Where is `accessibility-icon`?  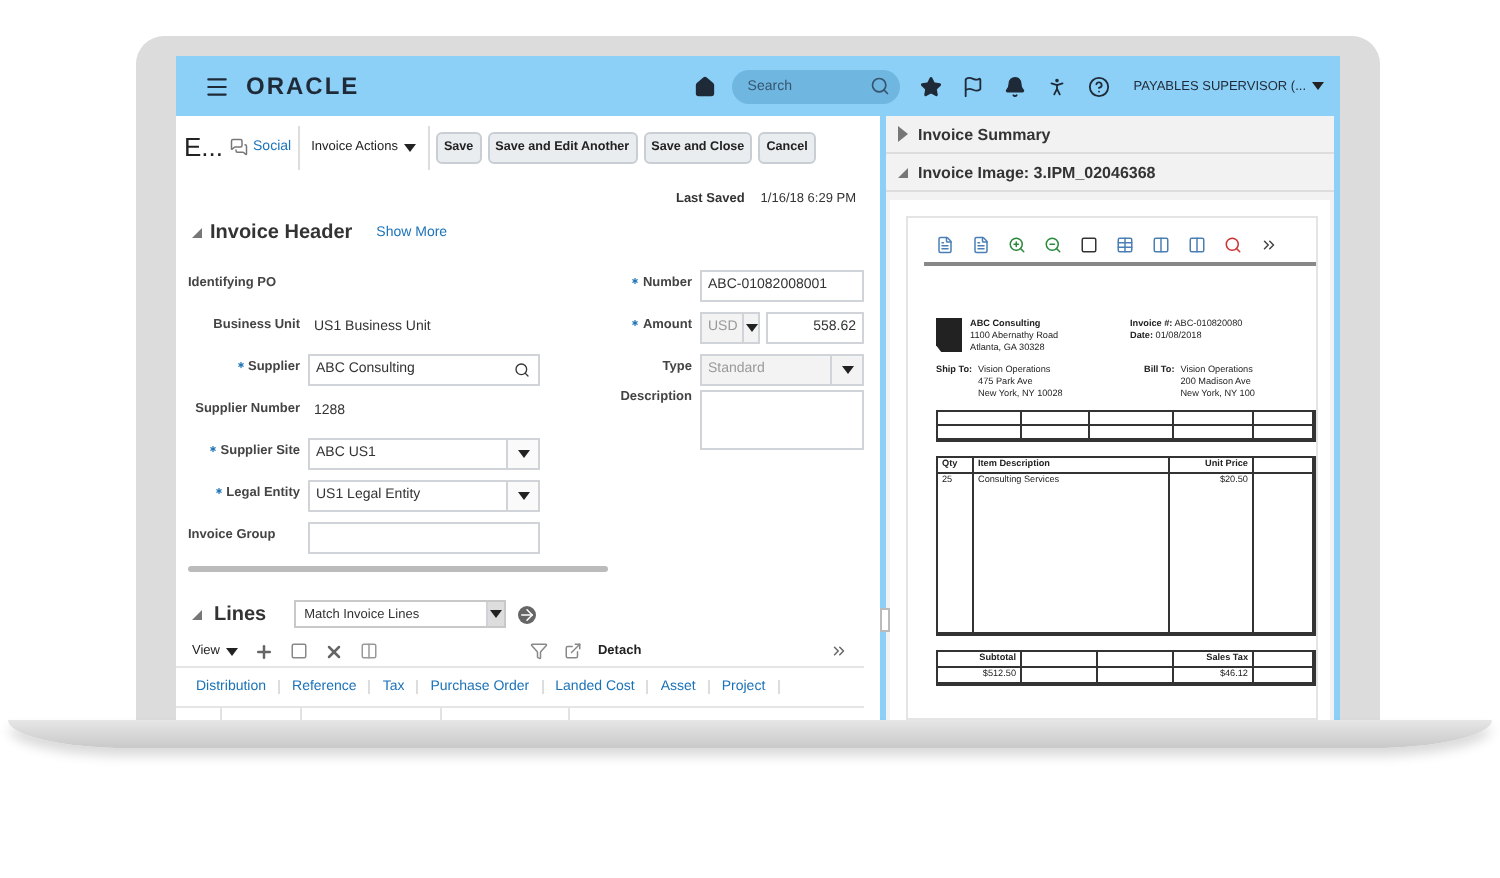
accessibility-icon is located at coordinates (1056, 86).